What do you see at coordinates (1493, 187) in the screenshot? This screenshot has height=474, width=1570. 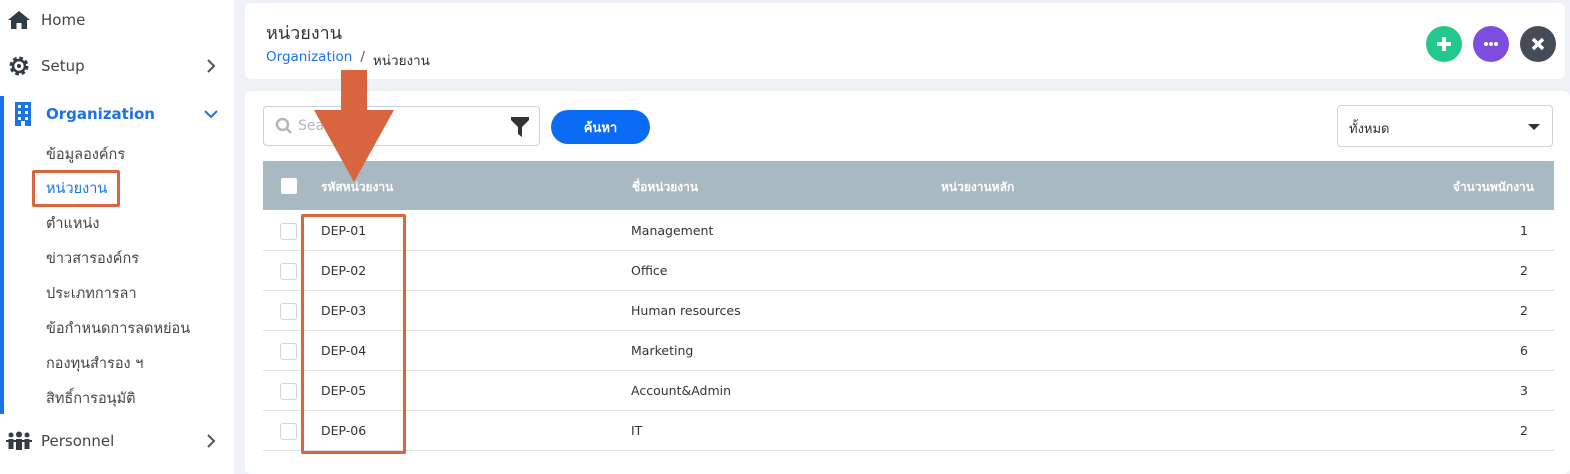 I see `column-header-count: จำนวนพนักงาน` at bounding box center [1493, 187].